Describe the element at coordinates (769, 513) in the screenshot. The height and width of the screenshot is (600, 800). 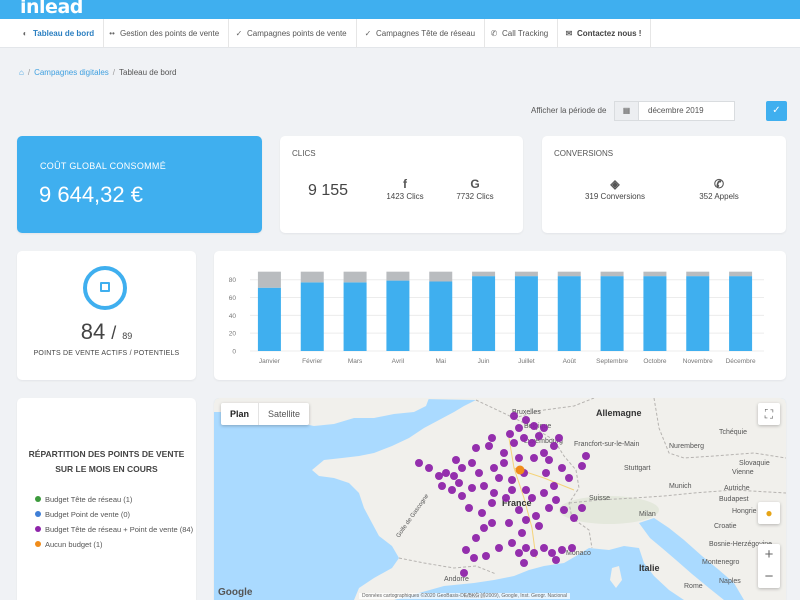
I see `pegman-icon: ●` at that location.